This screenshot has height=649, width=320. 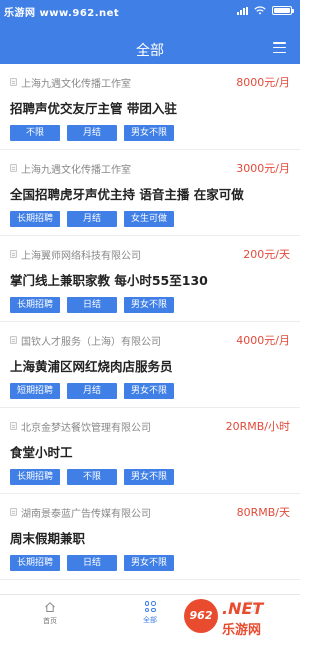 What do you see at coordinates (86, 514) in the screenshot?
I see `company-name: 湖南景泰蓝广告传媒有限公司` at bounding box center [86, 514].